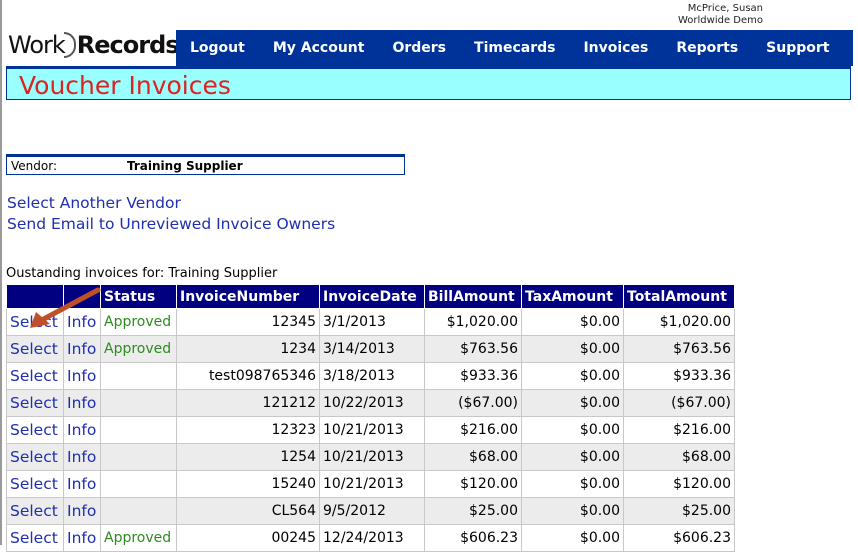  I want to click on header-invoice-date: InvoiceDate, so click(372, 296).